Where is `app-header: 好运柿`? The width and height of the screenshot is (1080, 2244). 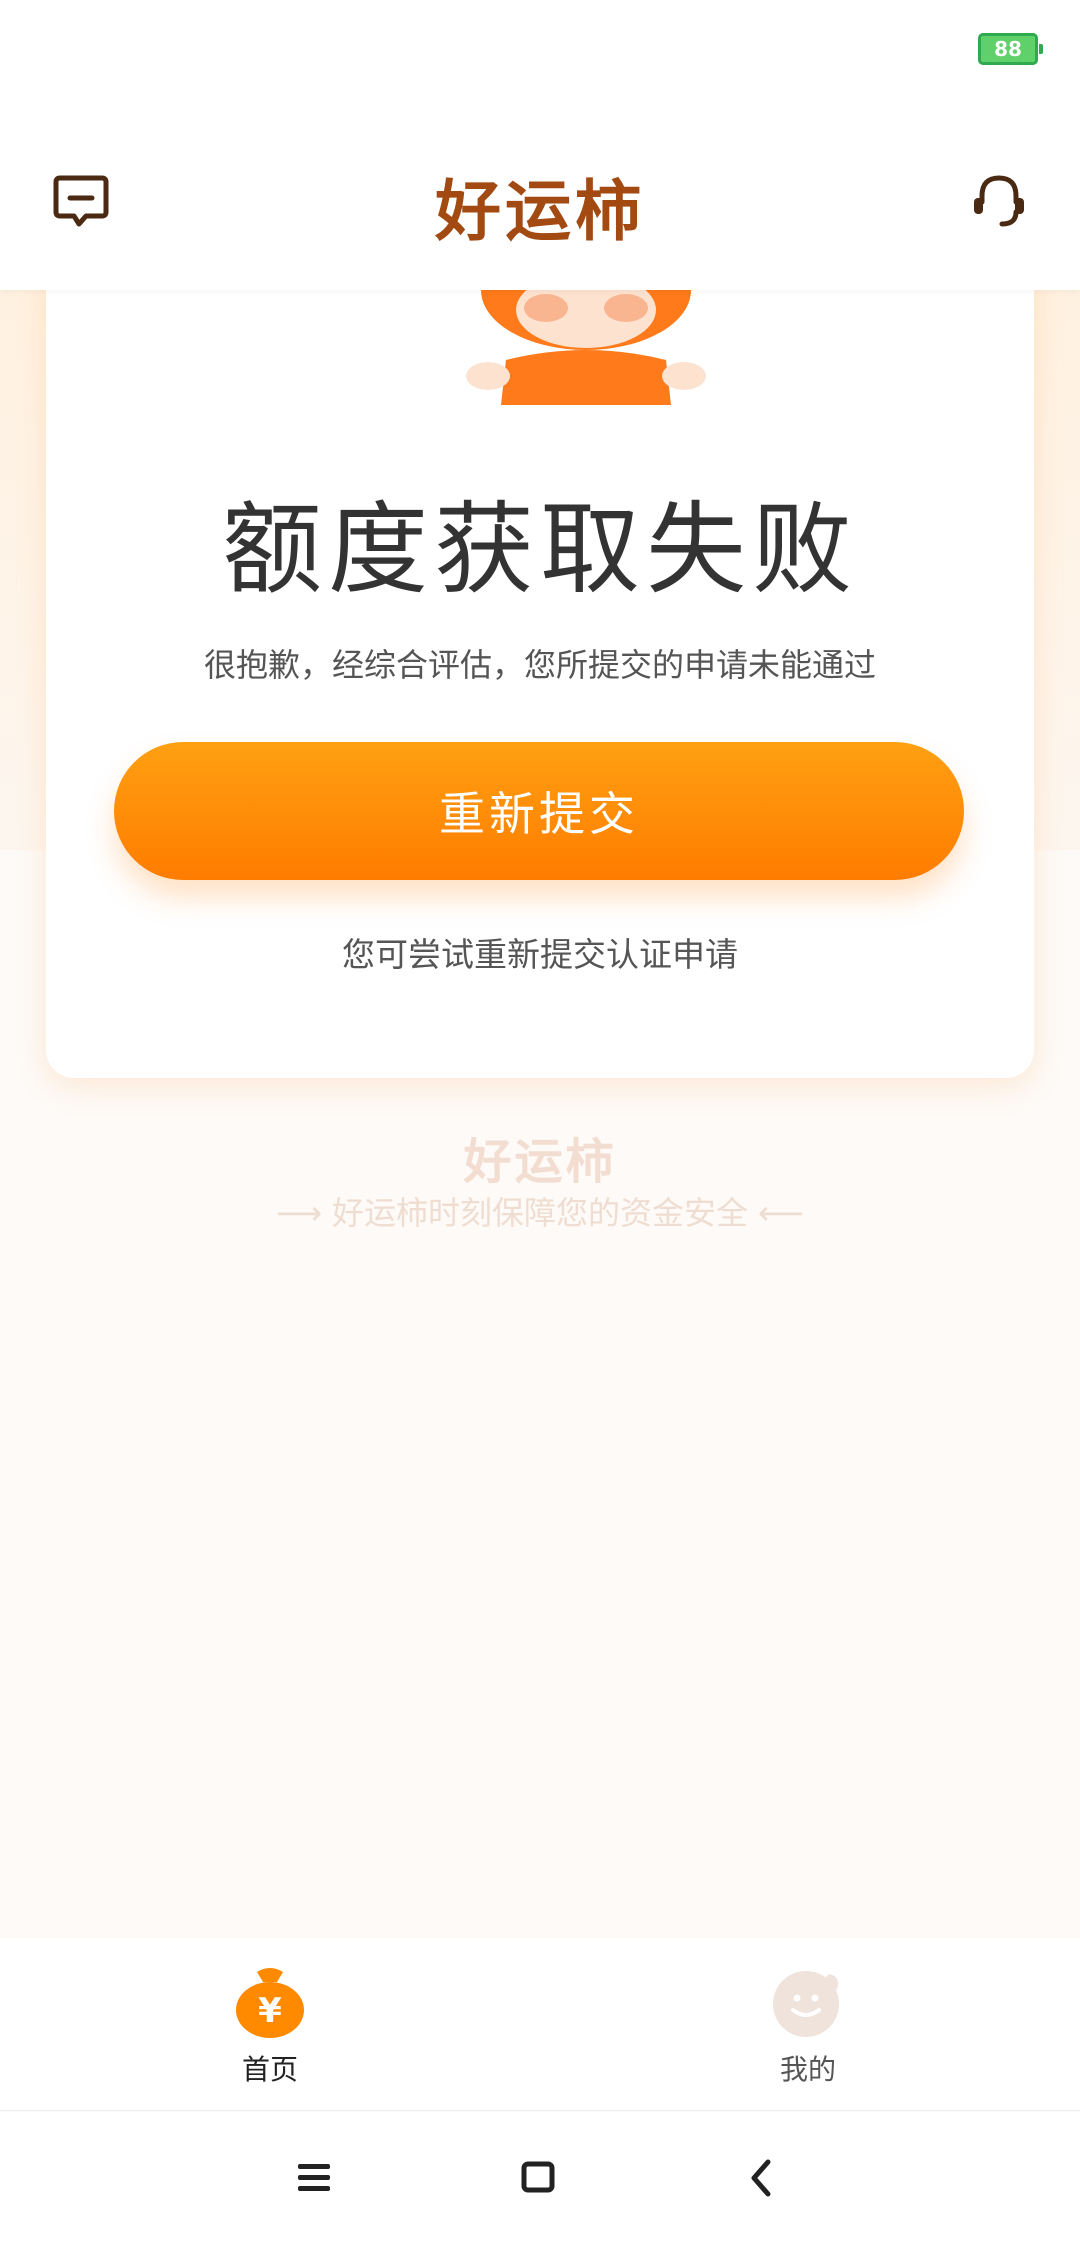
app-header: 好运柿 is located at coordinates (540, 195).